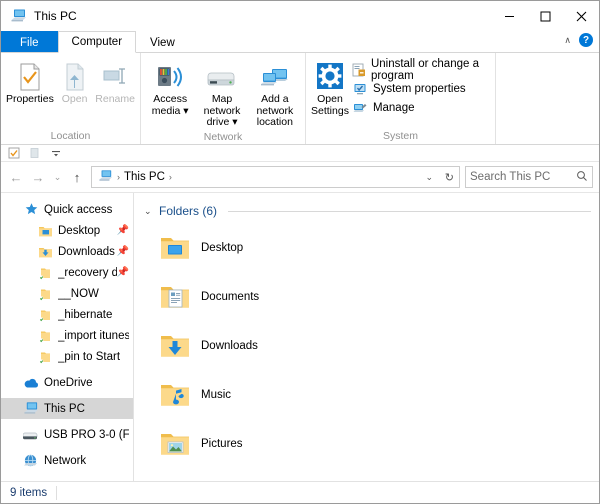 This screenshot has width=600, height=504. Describe the element at coordinates (222, 77) in the screenshot. I see `map-network-drive-icon` at that location.